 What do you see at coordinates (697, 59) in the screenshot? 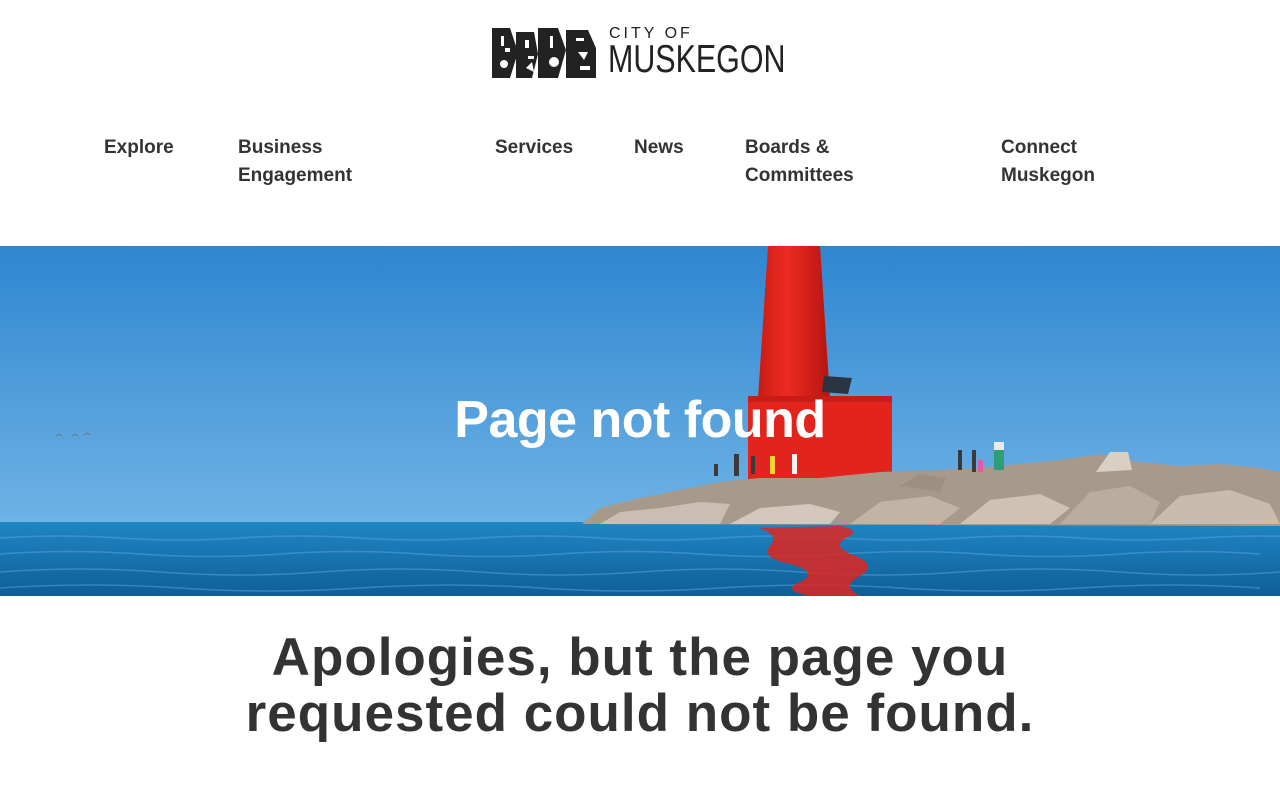
I see `logo-muskegon-text: MUSKEGON` at bounding box center [697, 59].